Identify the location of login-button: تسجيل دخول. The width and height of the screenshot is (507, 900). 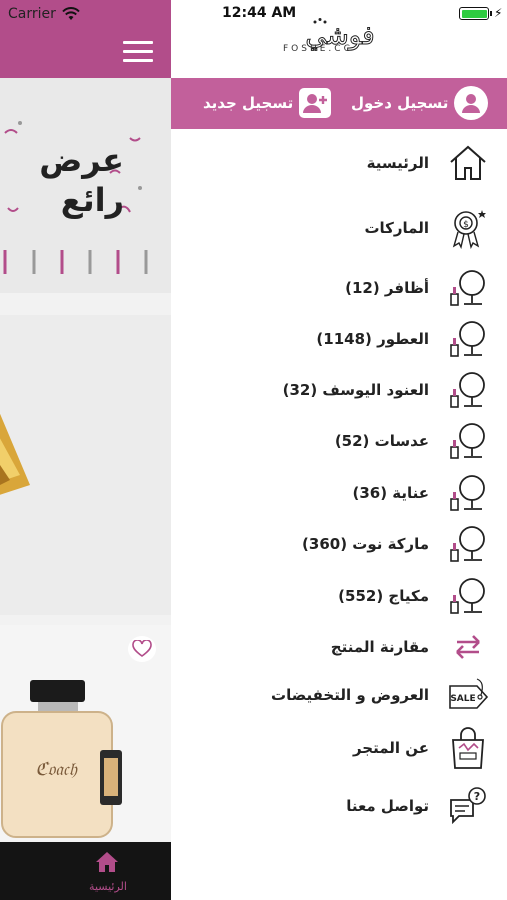
(420, 103).